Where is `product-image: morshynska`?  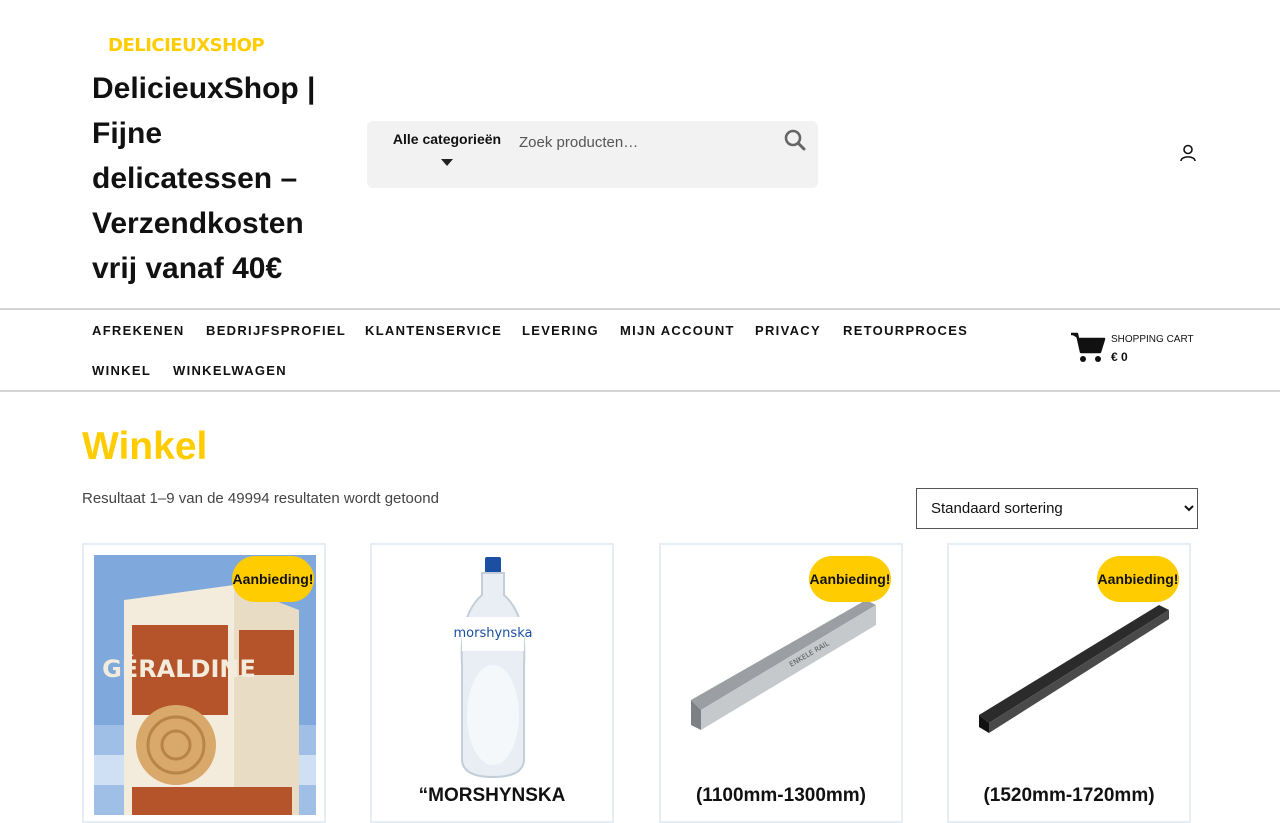
product-image: morshynska is located at coordinates (493, 668).